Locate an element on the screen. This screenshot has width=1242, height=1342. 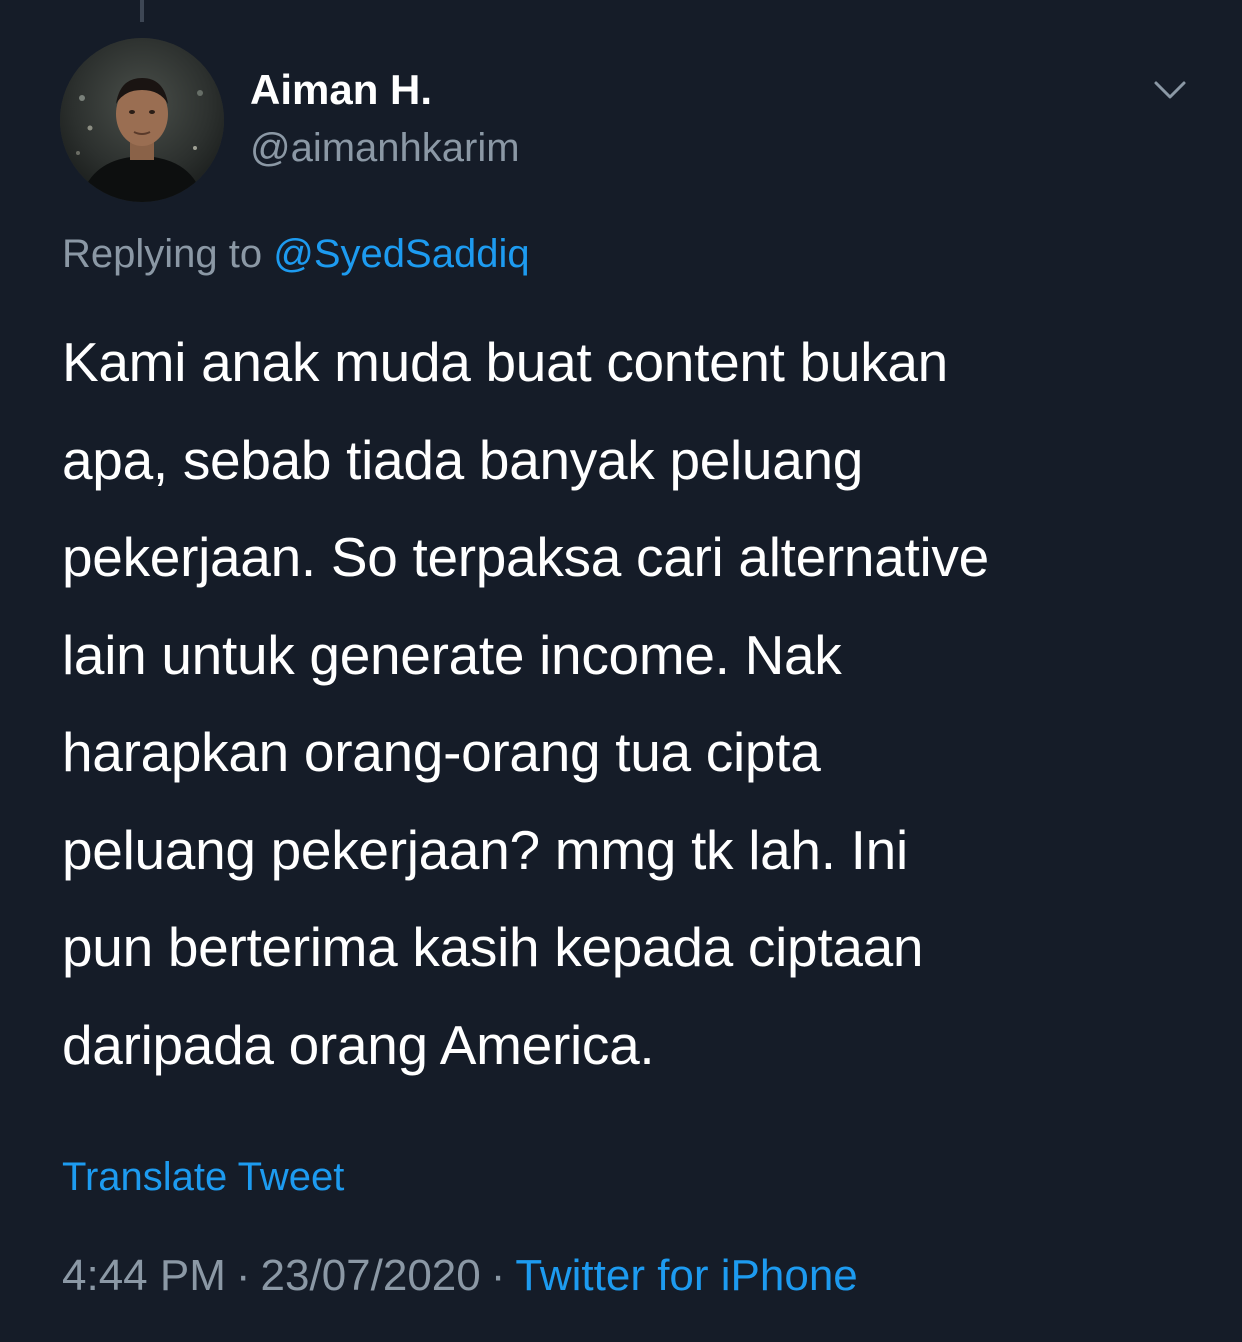
tweet-text-line: Kami anak muda buat content bukan is located at coordinates (505, 362).